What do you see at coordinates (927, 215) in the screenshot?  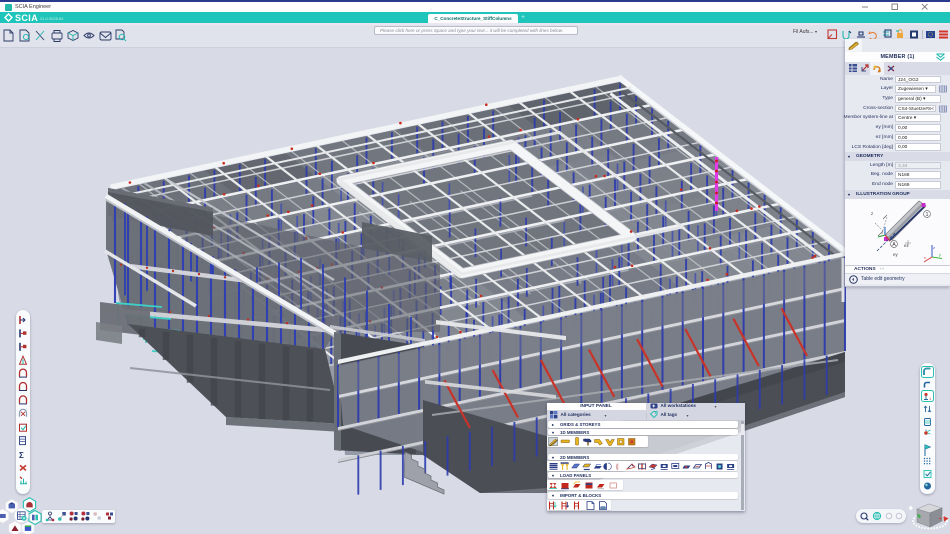 I see `svg-text: 1` at bounding box center [927, 215].